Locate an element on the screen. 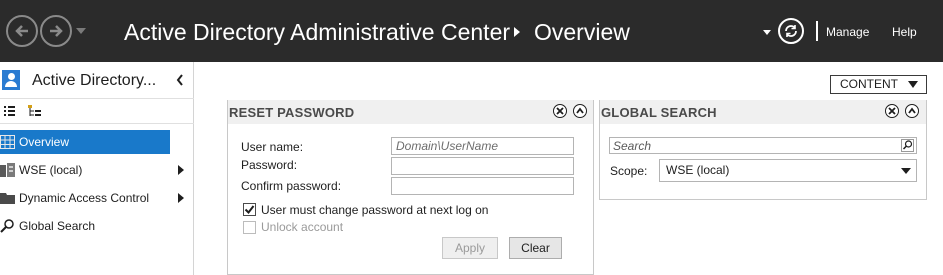 Image resolution: width=943 pixels, height=275 pixels. domain-icon is located at coordinates (7, 170).